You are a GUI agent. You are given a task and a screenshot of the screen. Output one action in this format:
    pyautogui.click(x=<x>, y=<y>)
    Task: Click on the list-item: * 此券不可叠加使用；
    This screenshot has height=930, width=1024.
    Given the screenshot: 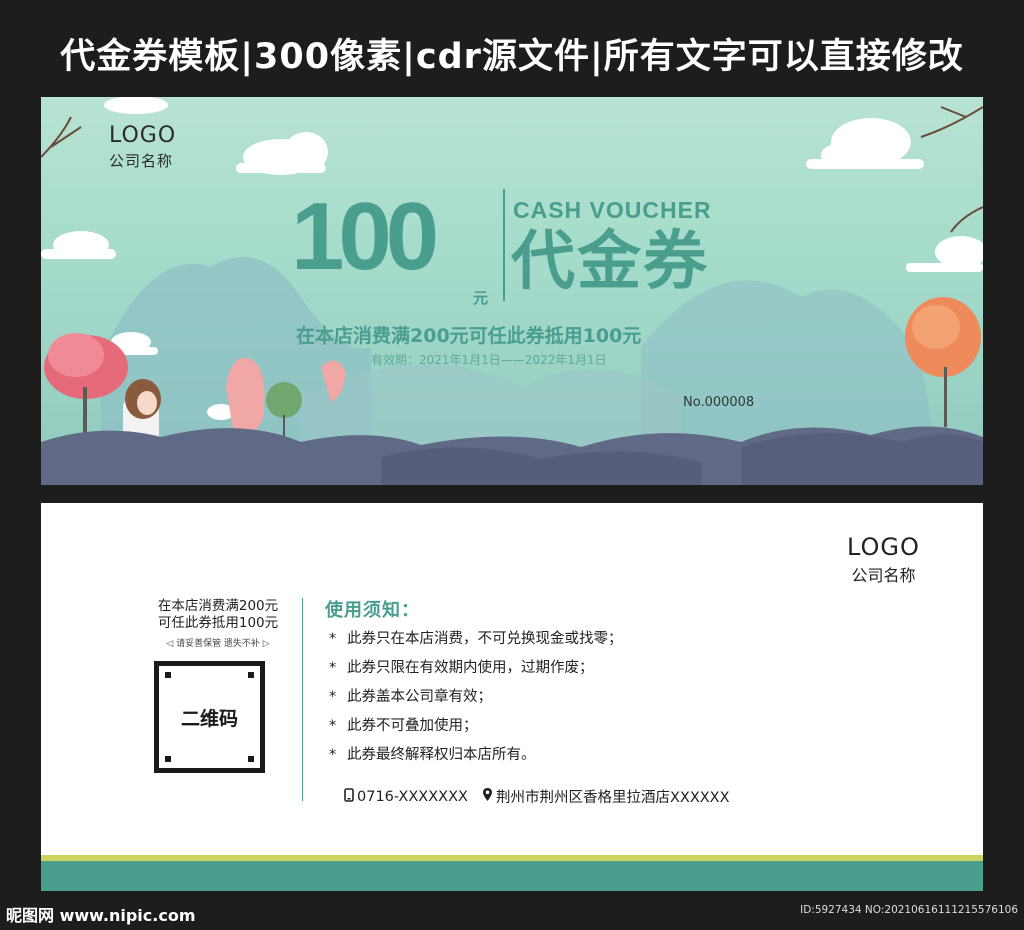 What is the action you would take?
    pyautogui.click(x=476, y=730)
    